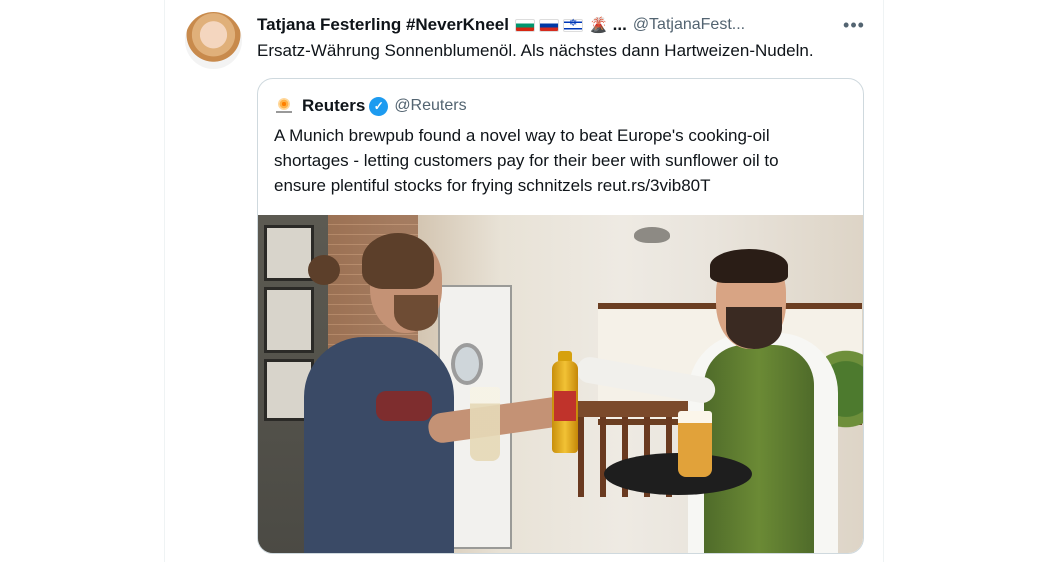 The width and height of the screenshot is (1050, 562). Describe the element at coordinates (430, 106) in the screenshot. I see `quoted-author-handle: @Reuters` at that location.